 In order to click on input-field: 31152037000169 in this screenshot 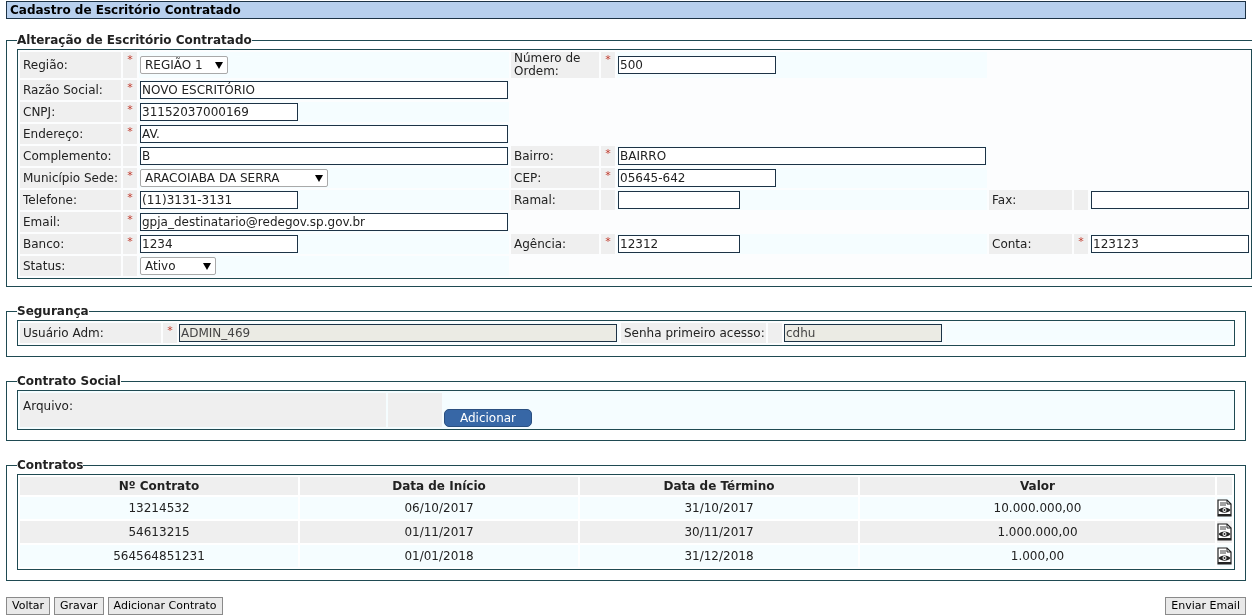, I will do `click(219, 112)`.